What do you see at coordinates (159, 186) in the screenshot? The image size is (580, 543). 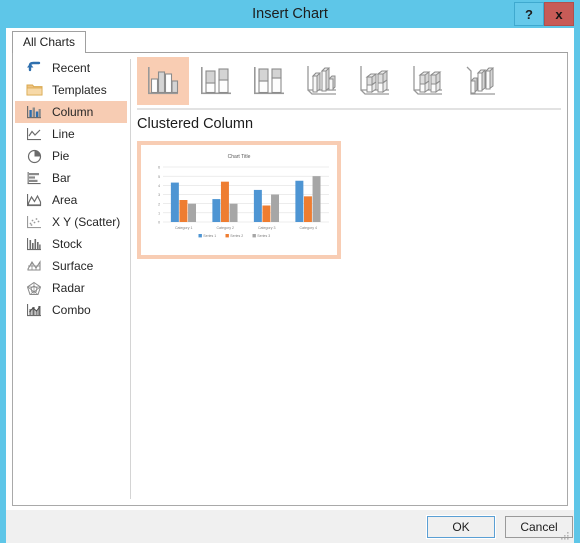 I see `svg-text: 4` at bounding box center [159, 186].